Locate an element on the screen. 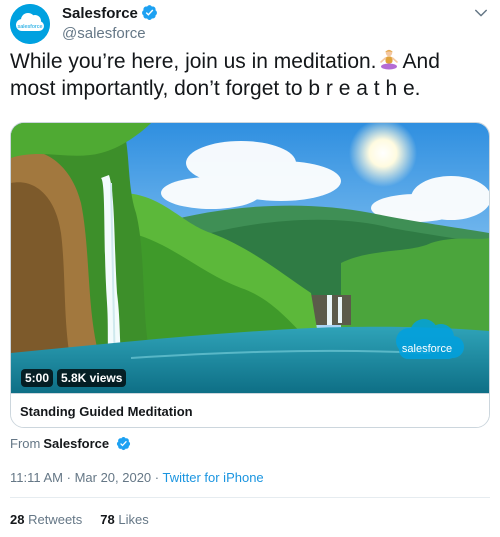 The image size is (500, 537). avatar: salesforce is located at coordinates (30, 24).